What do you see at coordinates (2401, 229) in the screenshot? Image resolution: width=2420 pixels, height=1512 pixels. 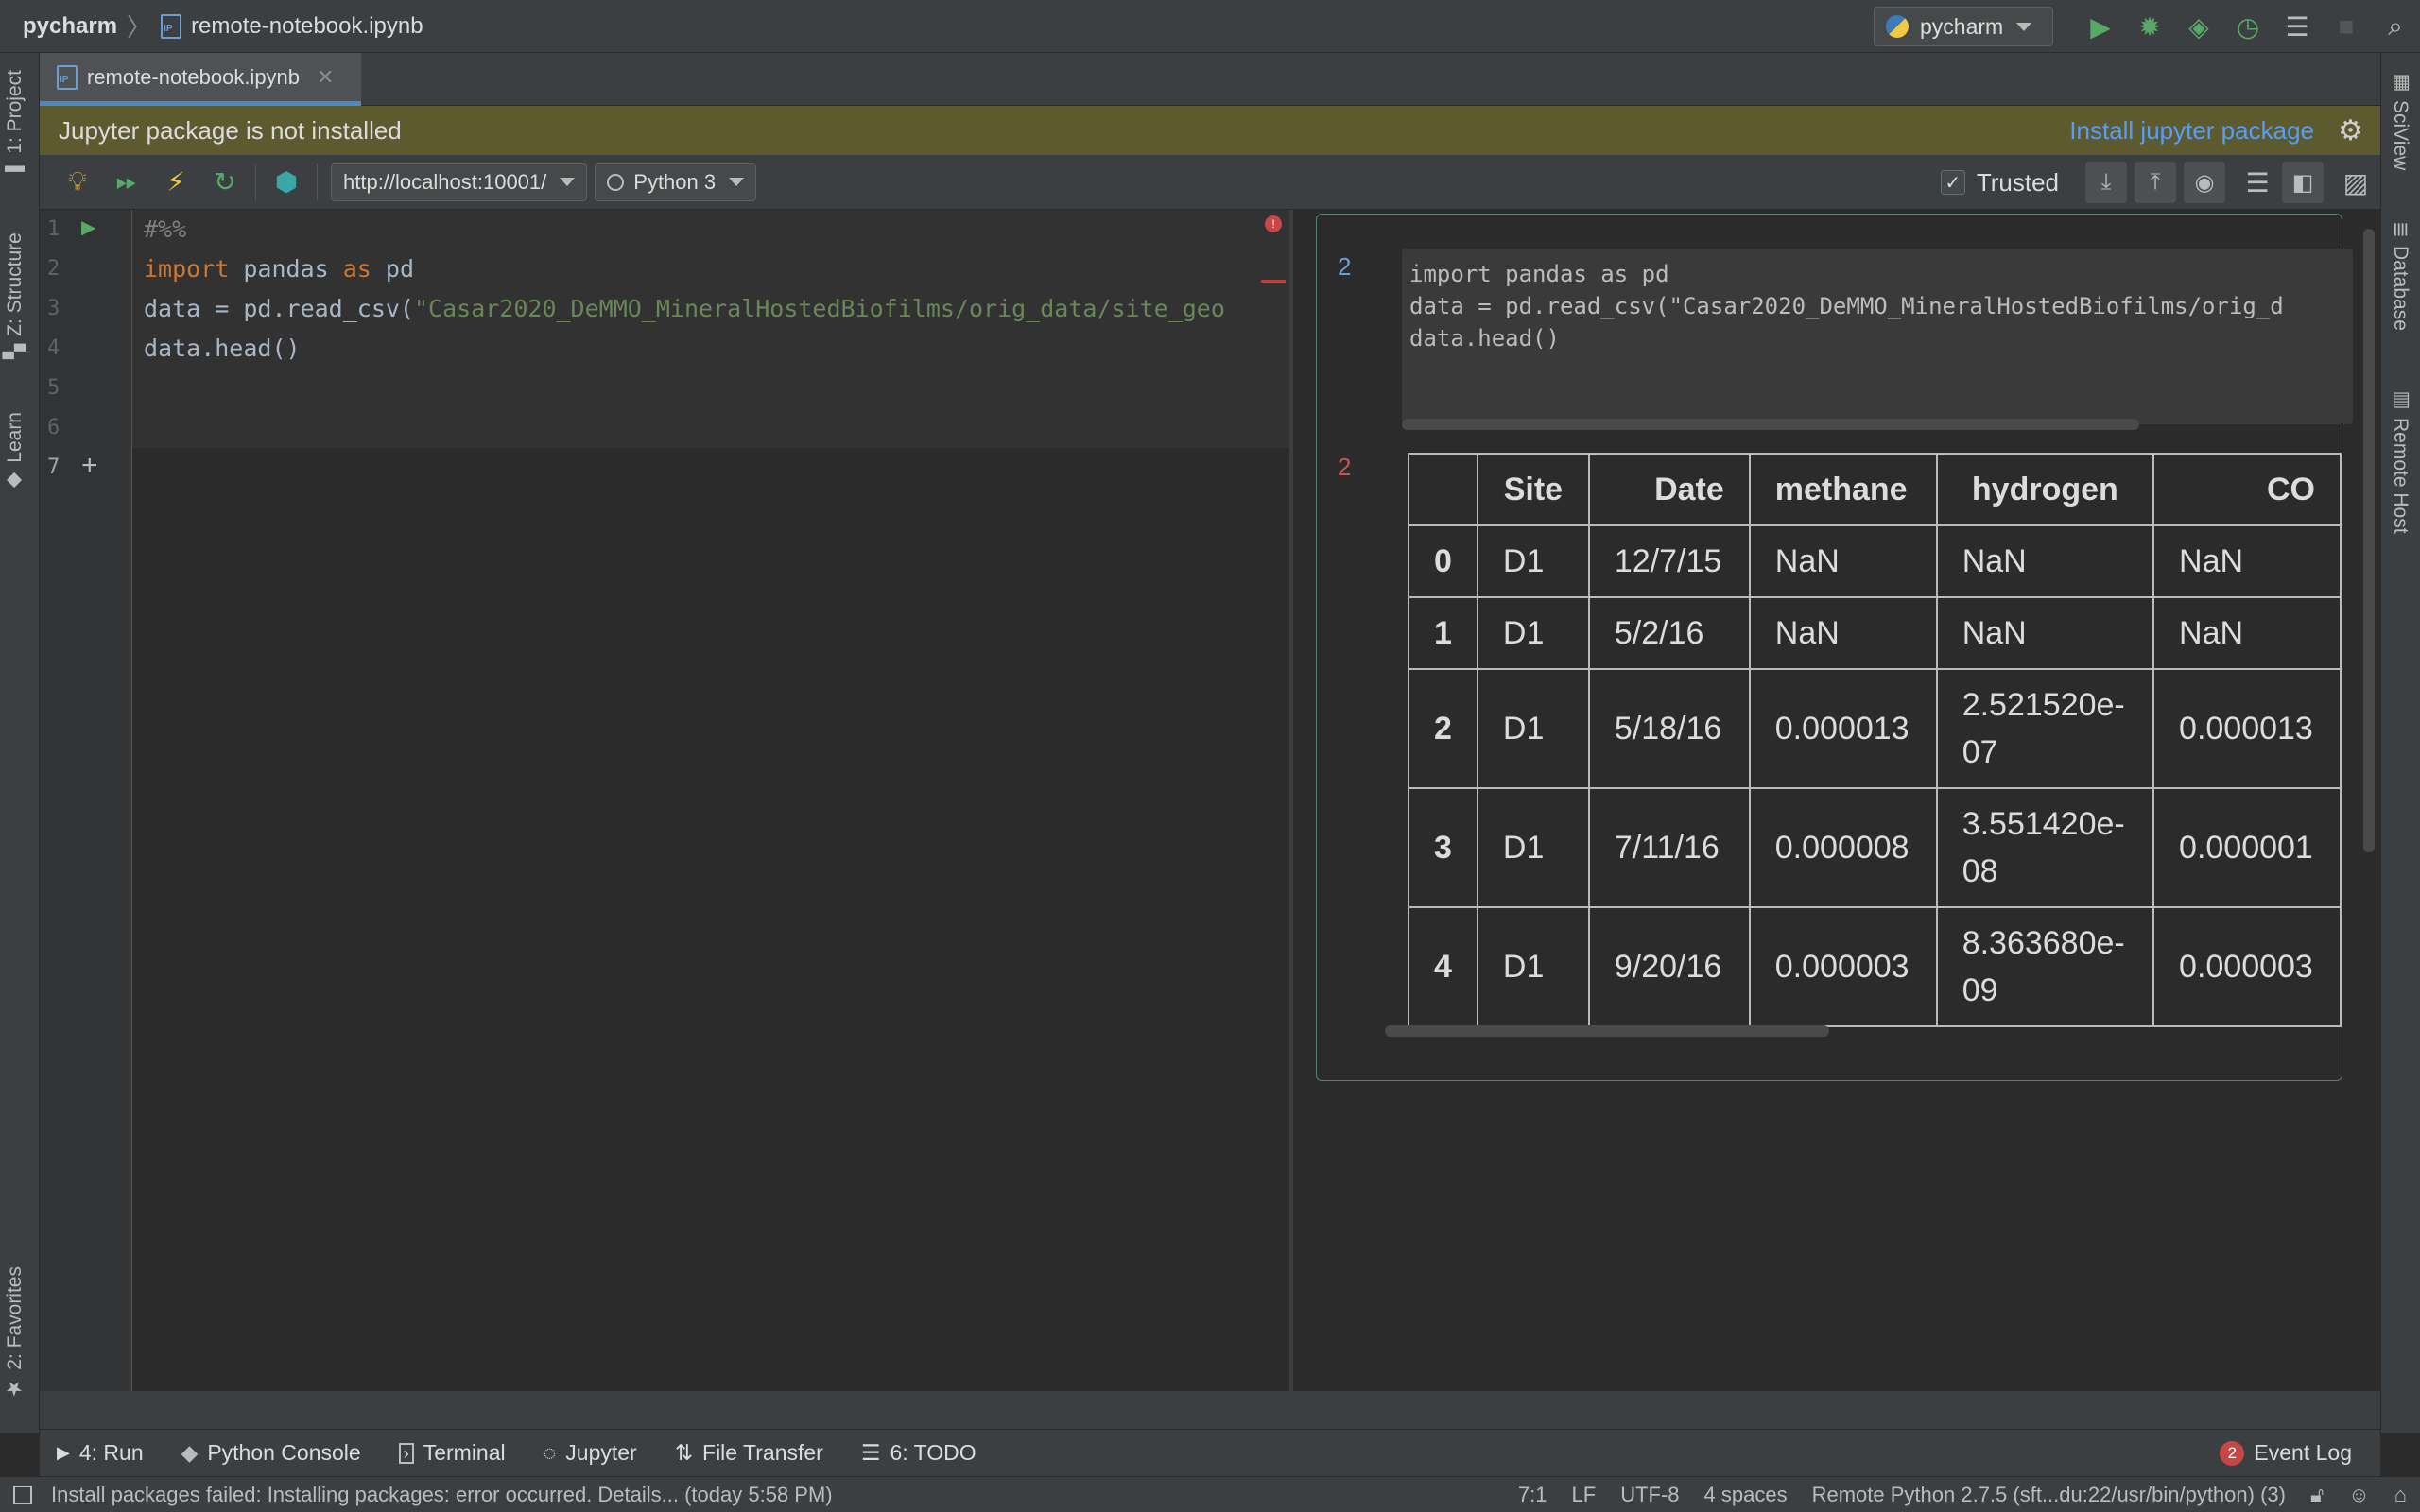 I see `database-icon: ≣` at bounding box center [2401, 229].